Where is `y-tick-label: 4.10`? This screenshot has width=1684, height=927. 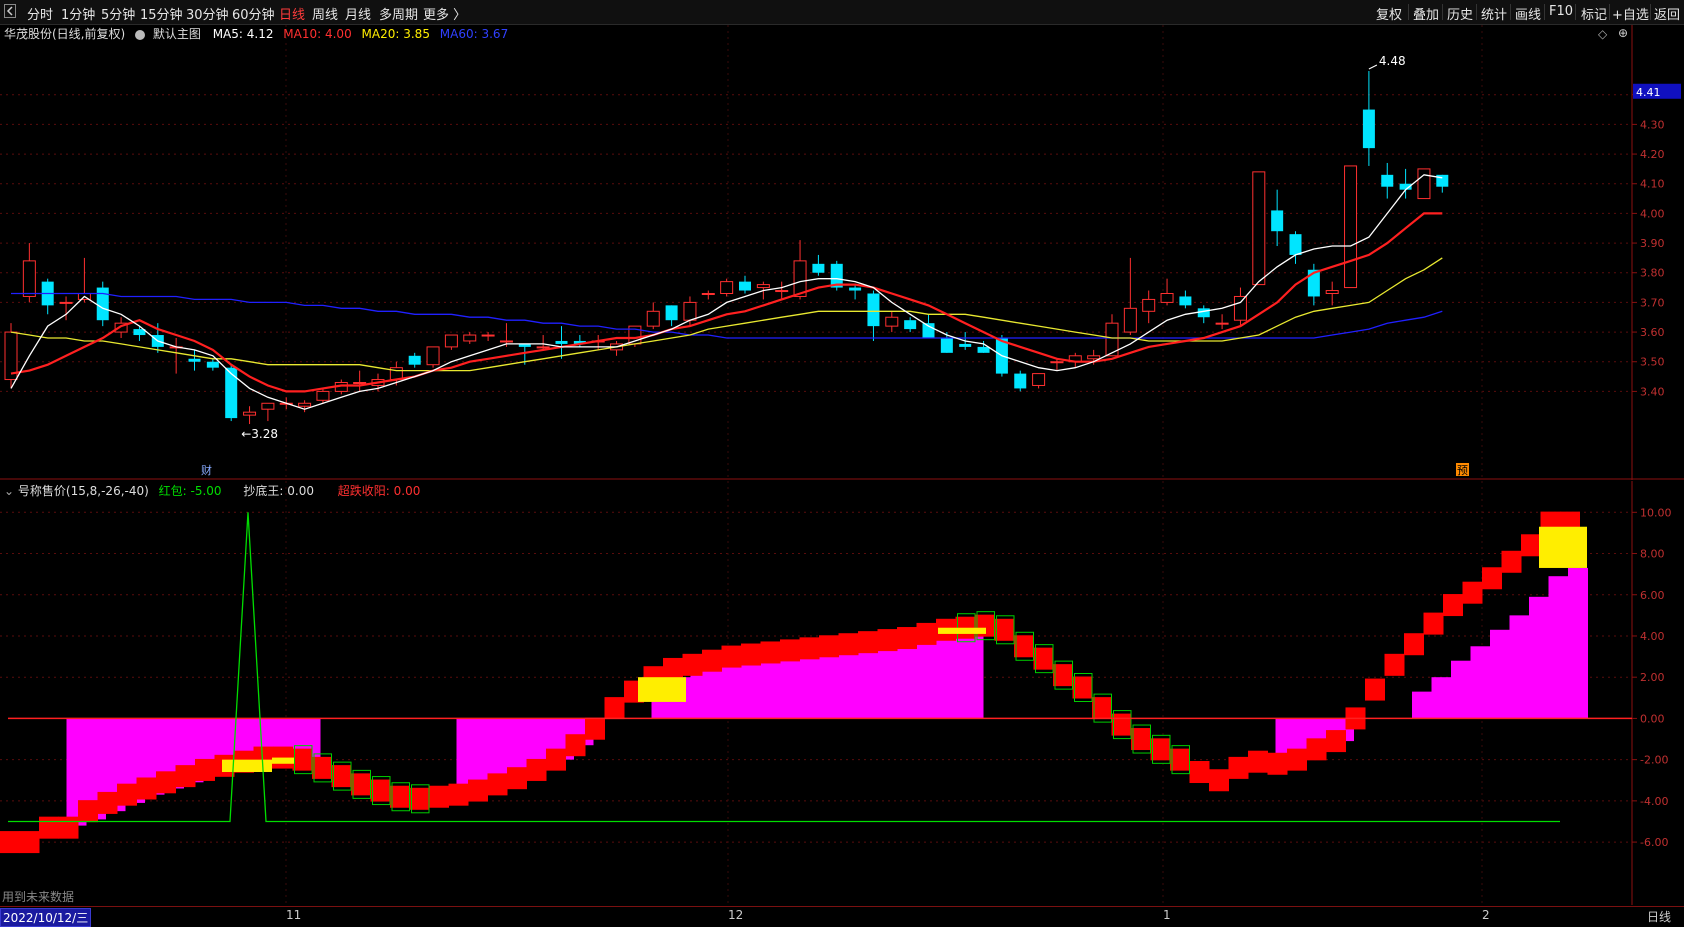
y-tick-label: 4.10 is located at coordinates (1652, 184).